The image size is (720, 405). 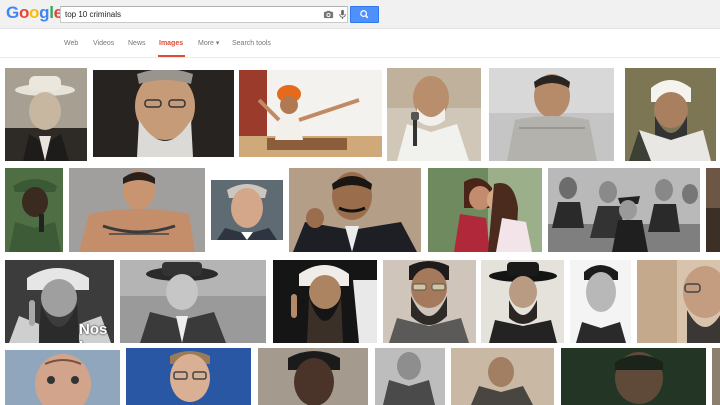 I want to click on search-query-text: top 10 criminals, so click(x=93, y=14).